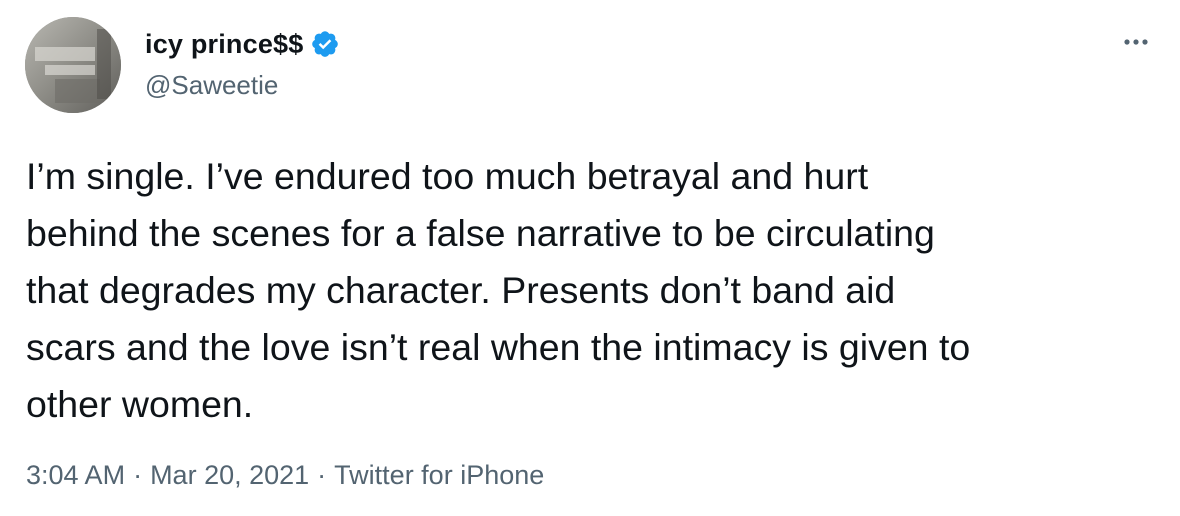 The width and height of the screenshot is (1180, 516). Describe the element at coordinates (140, 404) in the screenshot. I see `tweet-text-line: other women.` at that location.